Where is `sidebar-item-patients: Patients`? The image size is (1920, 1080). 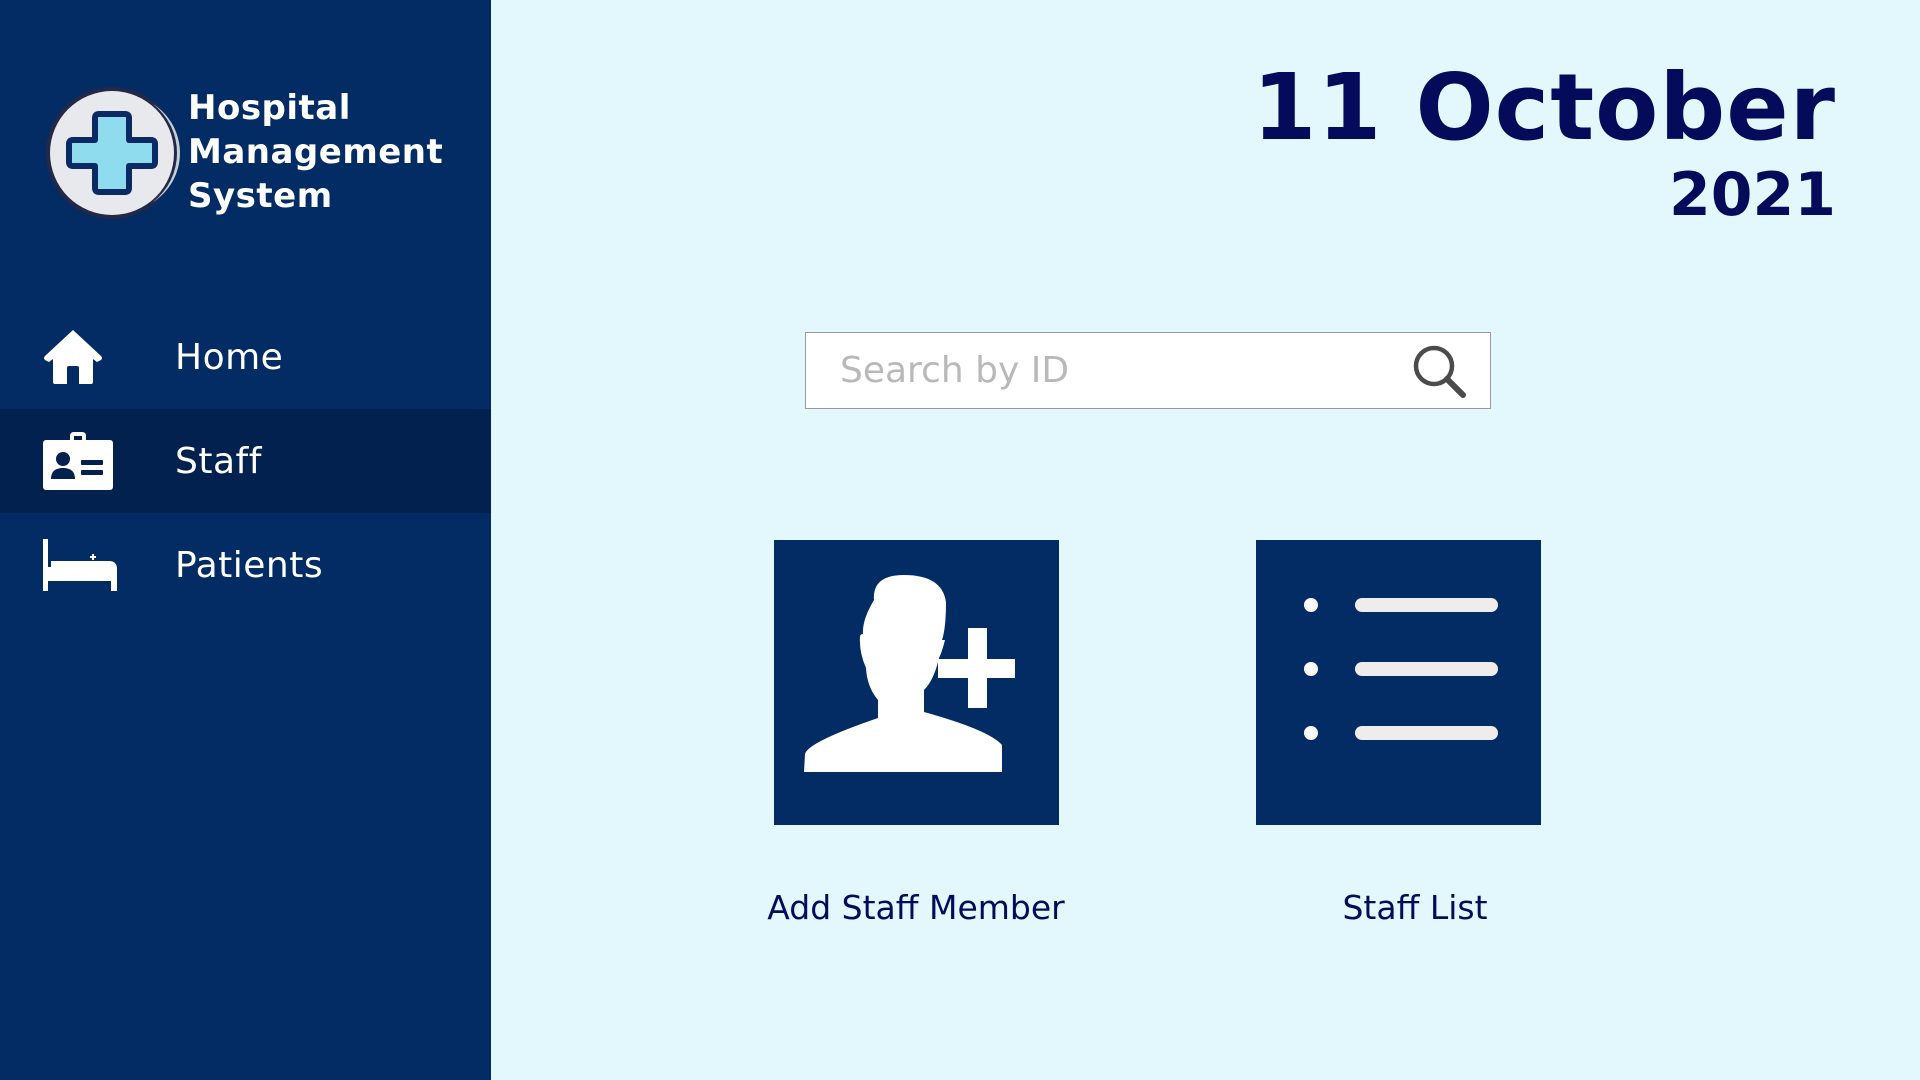
sidebar-item-patients: Patients is located at coordinates (245, 565).